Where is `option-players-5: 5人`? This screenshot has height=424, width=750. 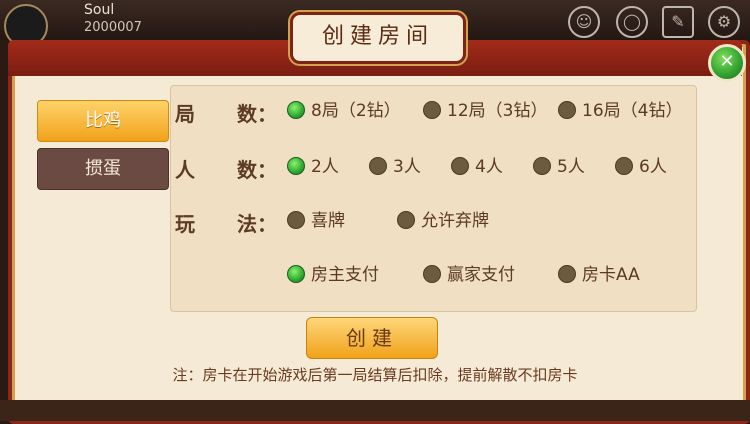 option-players-5: 5人 is located at coordinates (568, 167).